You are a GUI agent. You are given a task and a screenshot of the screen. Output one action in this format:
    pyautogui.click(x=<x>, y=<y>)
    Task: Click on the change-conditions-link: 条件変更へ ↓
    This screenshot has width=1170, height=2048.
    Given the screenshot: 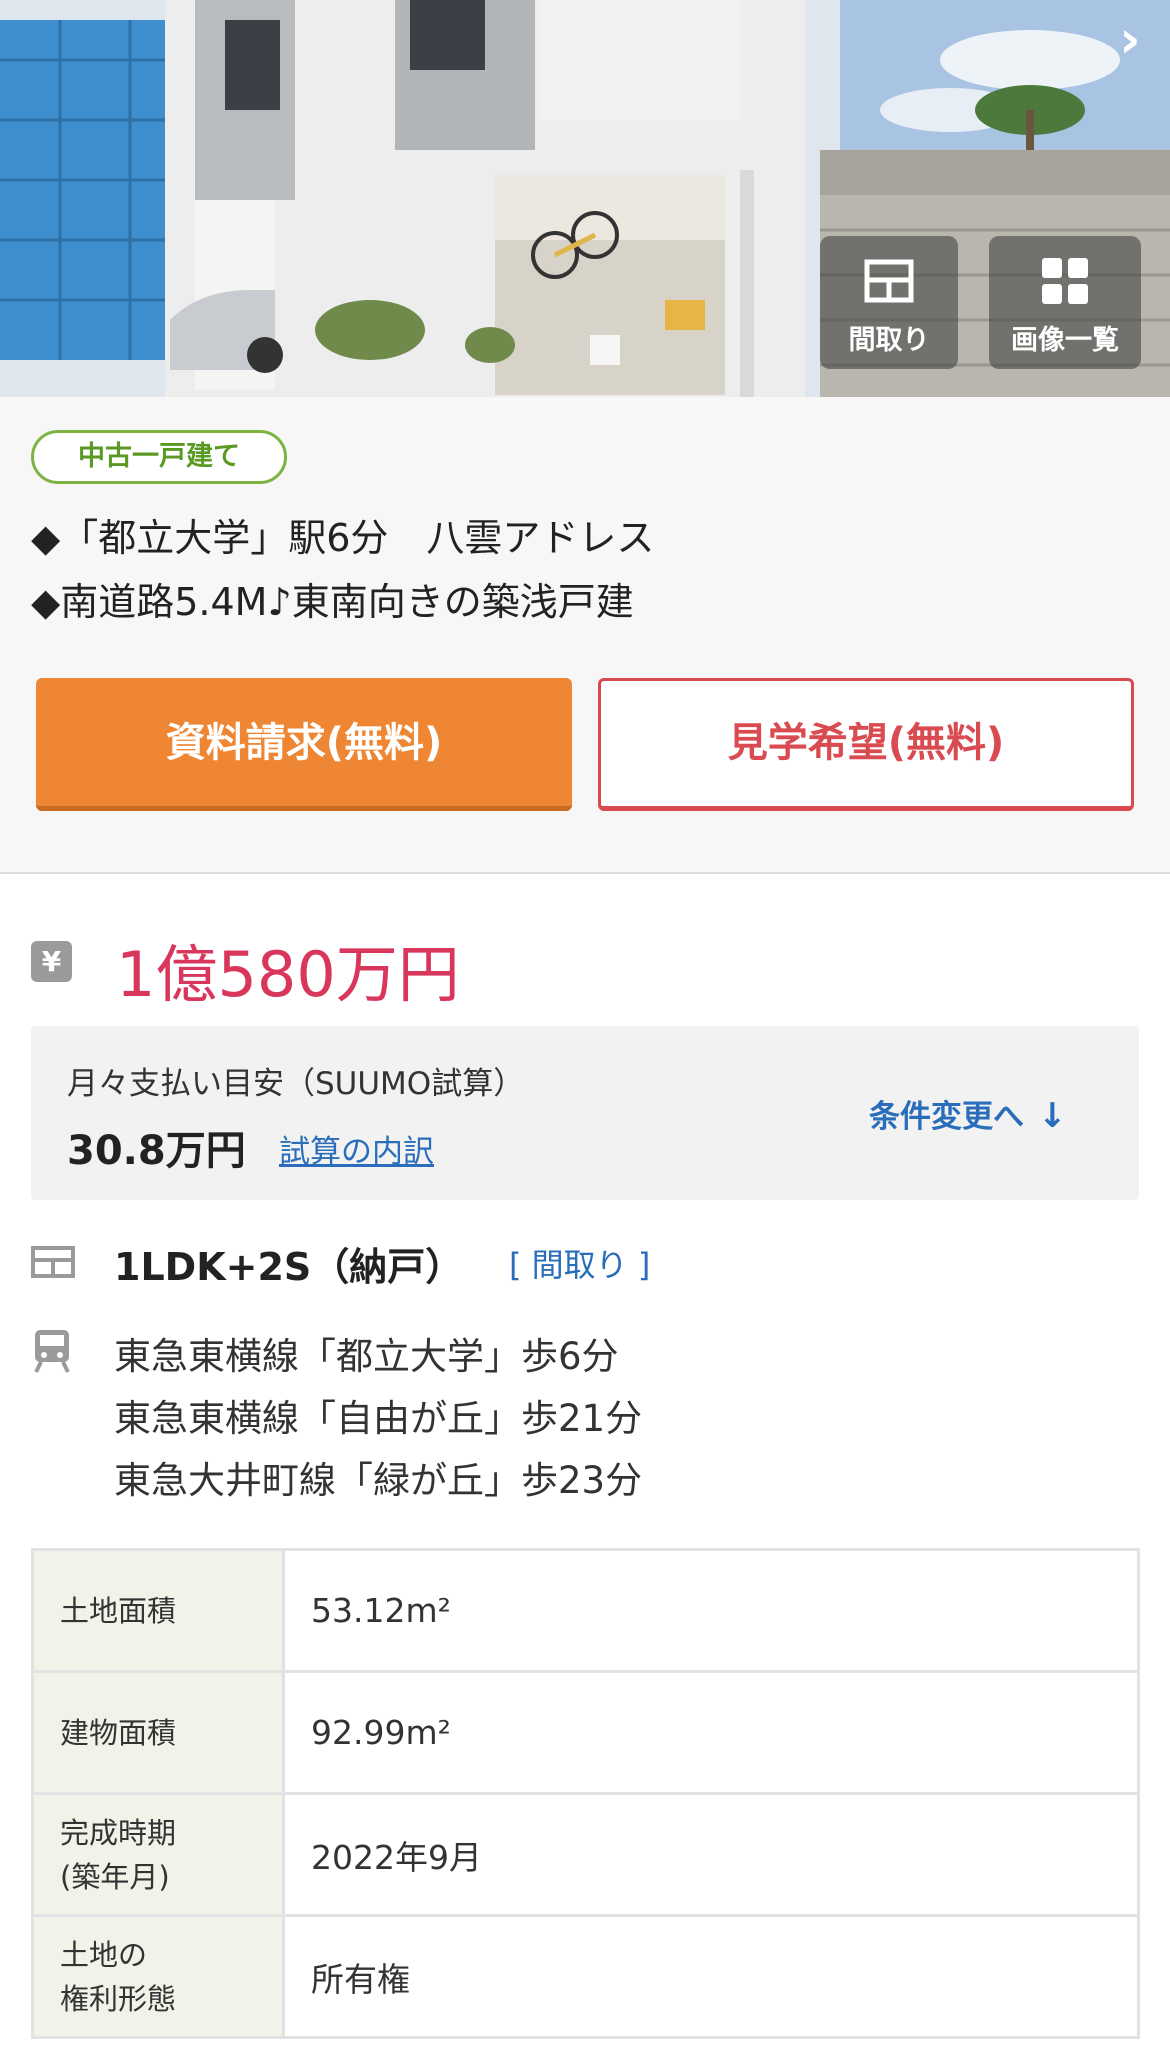 What is the action you would take?
    pyautogui.click(x=968, y=1113)
    